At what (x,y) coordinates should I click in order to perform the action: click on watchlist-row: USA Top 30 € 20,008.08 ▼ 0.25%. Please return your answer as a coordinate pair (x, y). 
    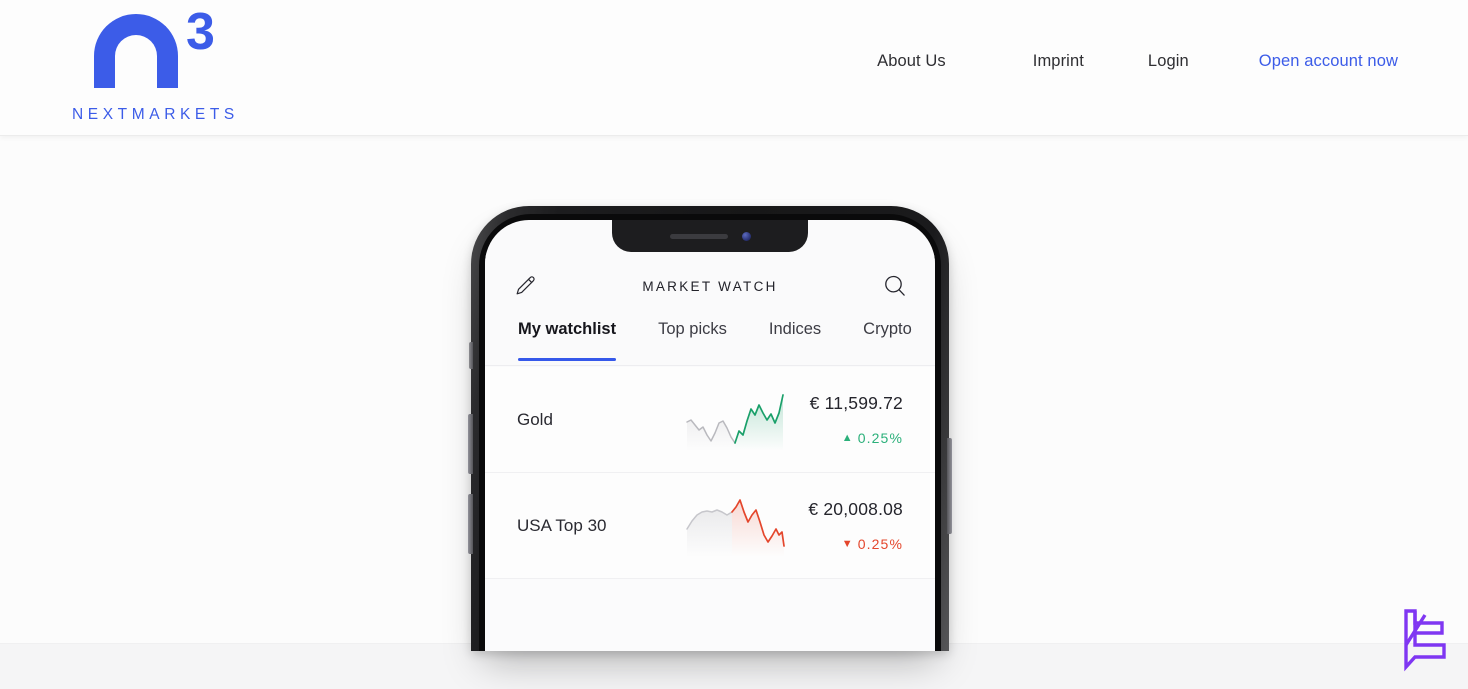
    Looking at the image, I should click on (710, 526).